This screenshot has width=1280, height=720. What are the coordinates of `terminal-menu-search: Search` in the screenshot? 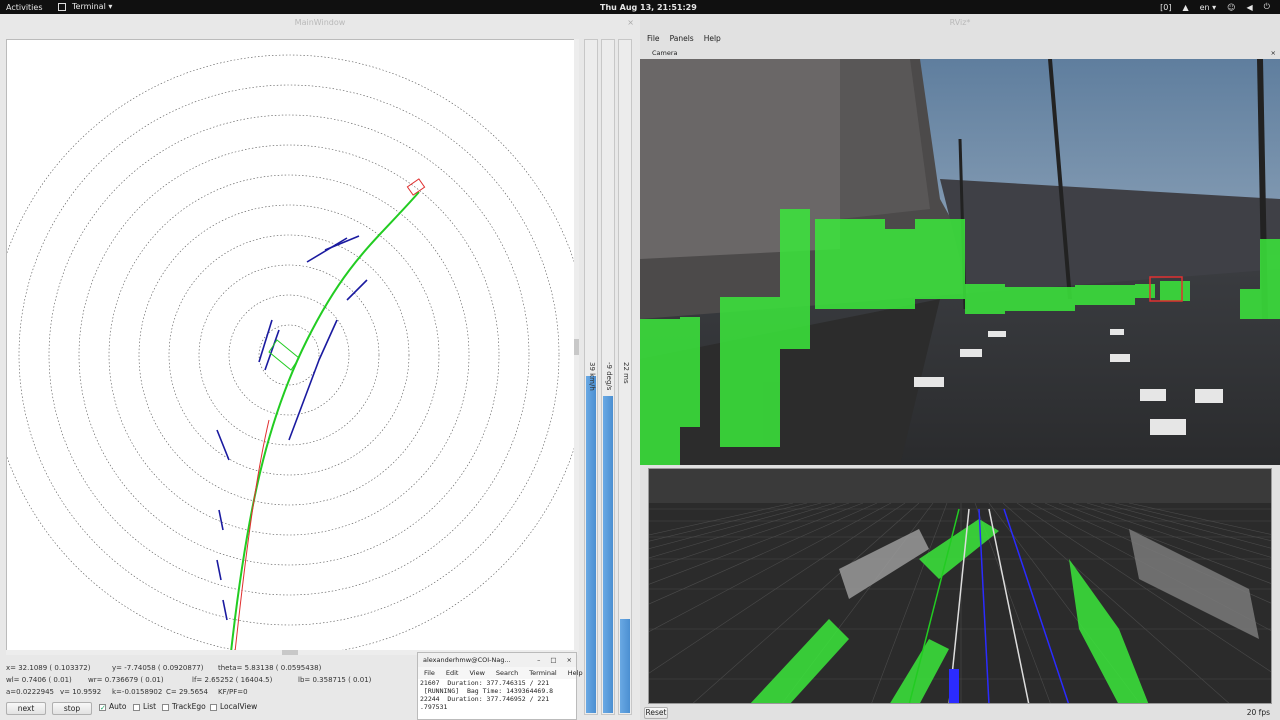 It's located at (507, 673).